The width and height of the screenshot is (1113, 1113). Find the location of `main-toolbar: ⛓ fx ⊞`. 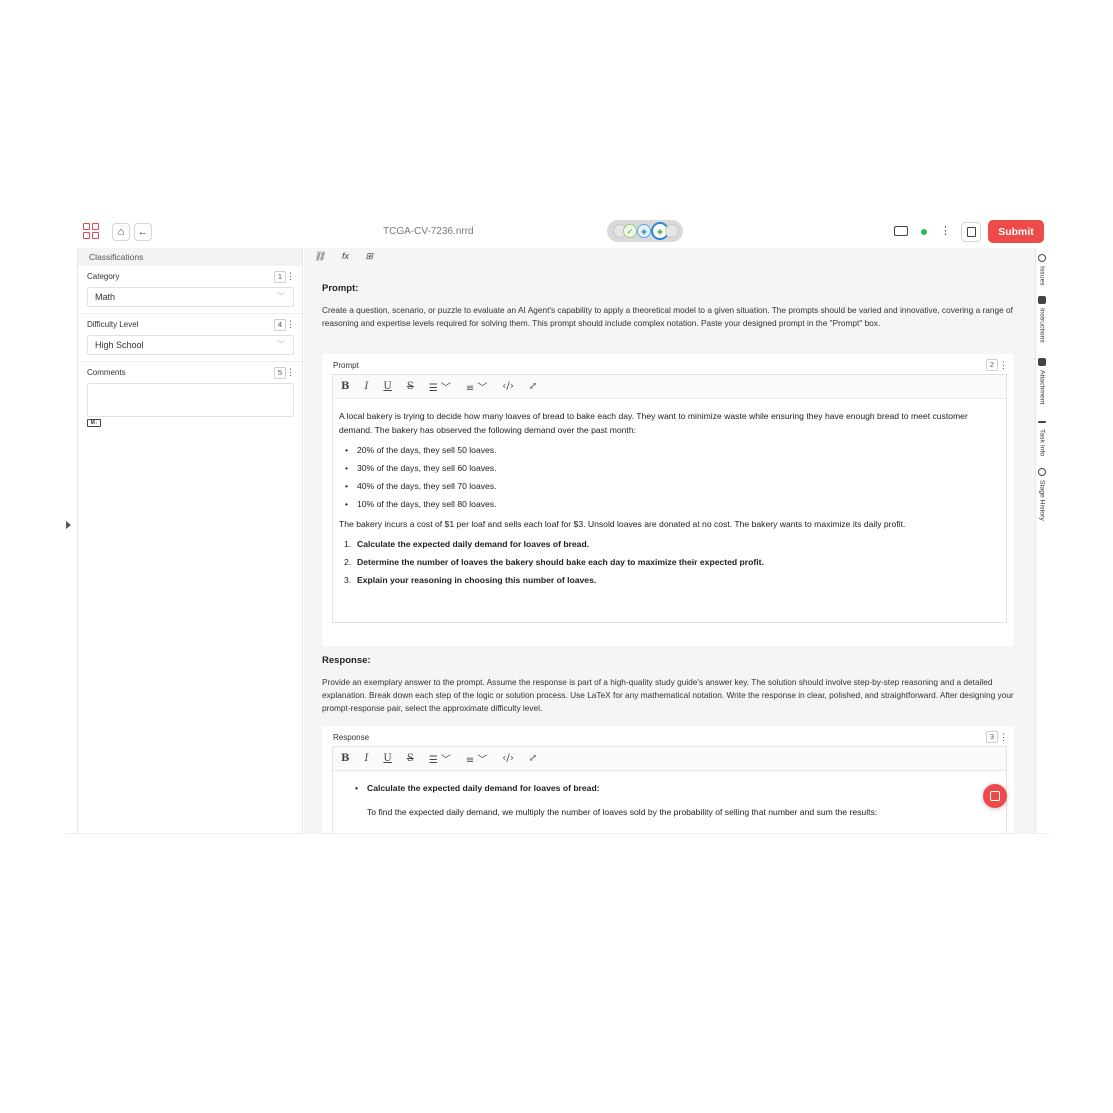

main-toolbar: ⛓ fx ⊞ is located at coordinates (669, 257).